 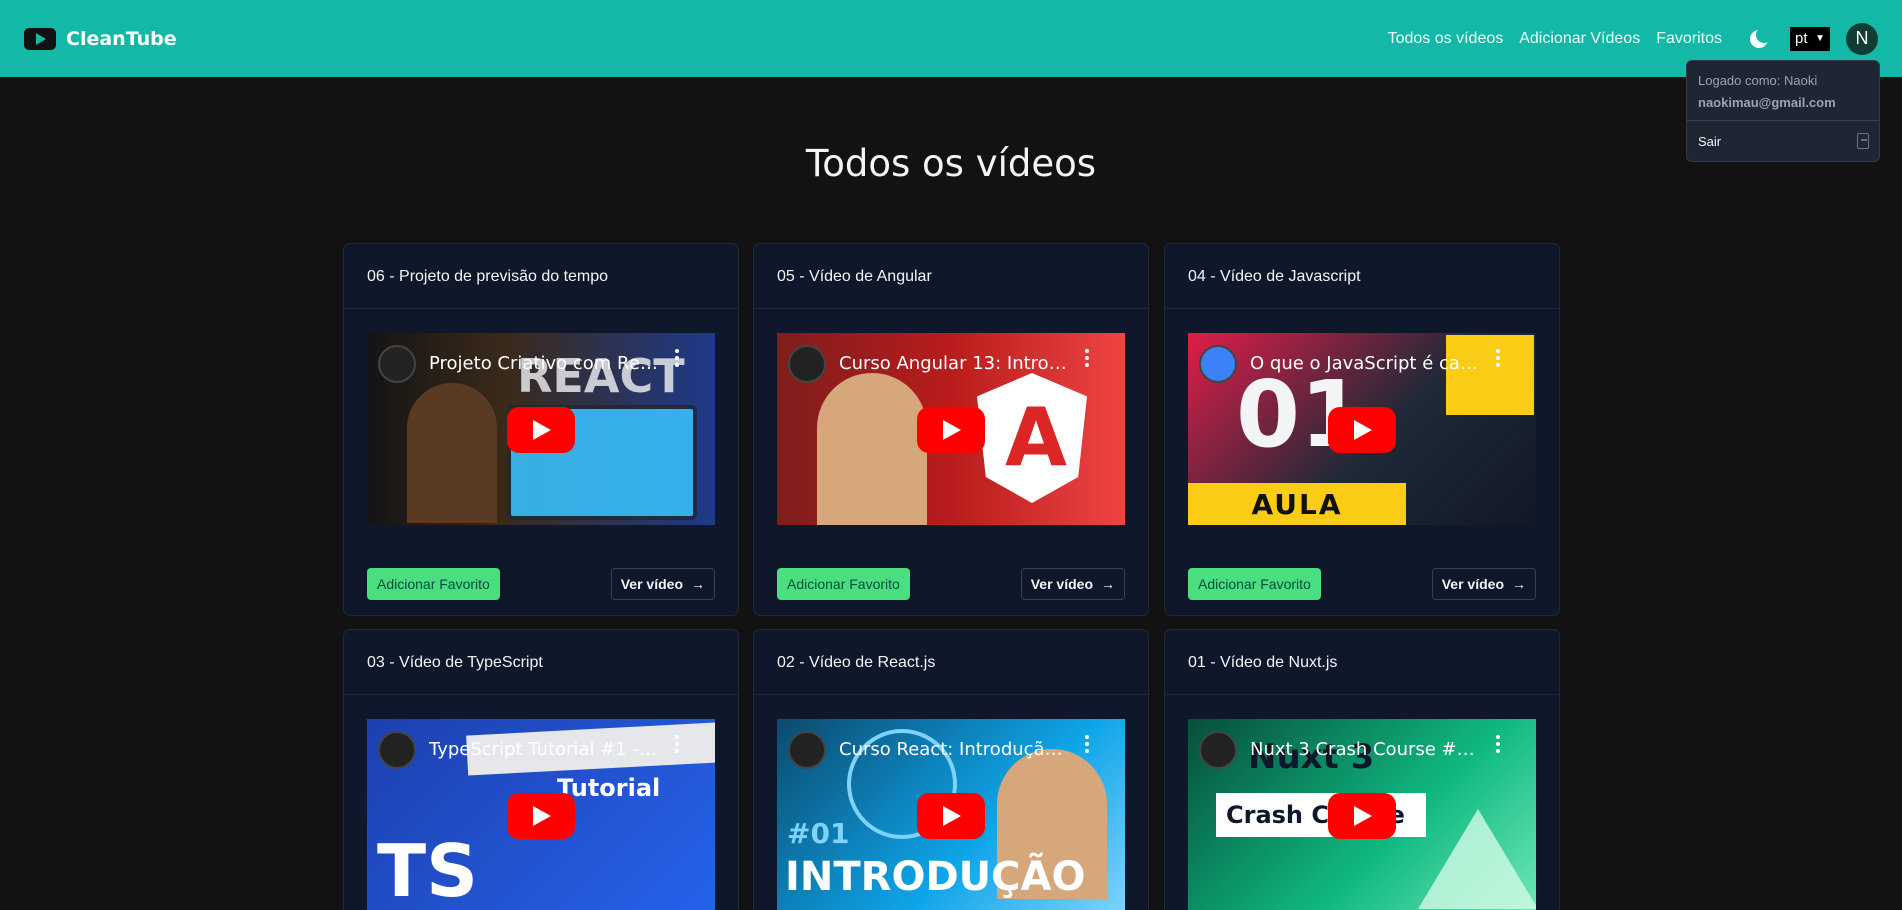 What do you see at coordinates (951, 163) in the screenshot?
I see `page-title: Todos os vídeos` at bounding box center [951, 163].